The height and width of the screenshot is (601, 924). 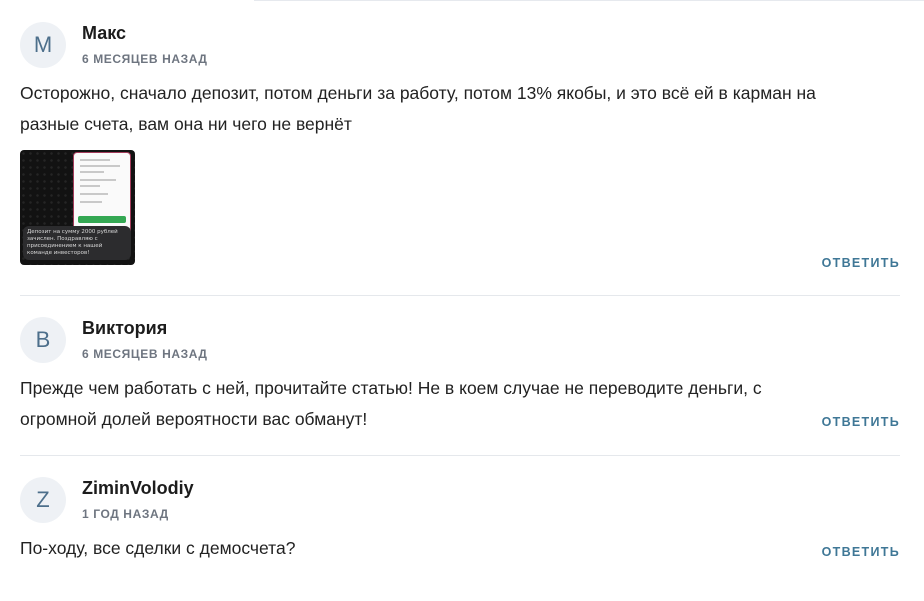 What do you see at coordinates (138, 488) in the screenshot?
I see `comment-author: ZiminVolodiy` at bounding box center [138, 488].